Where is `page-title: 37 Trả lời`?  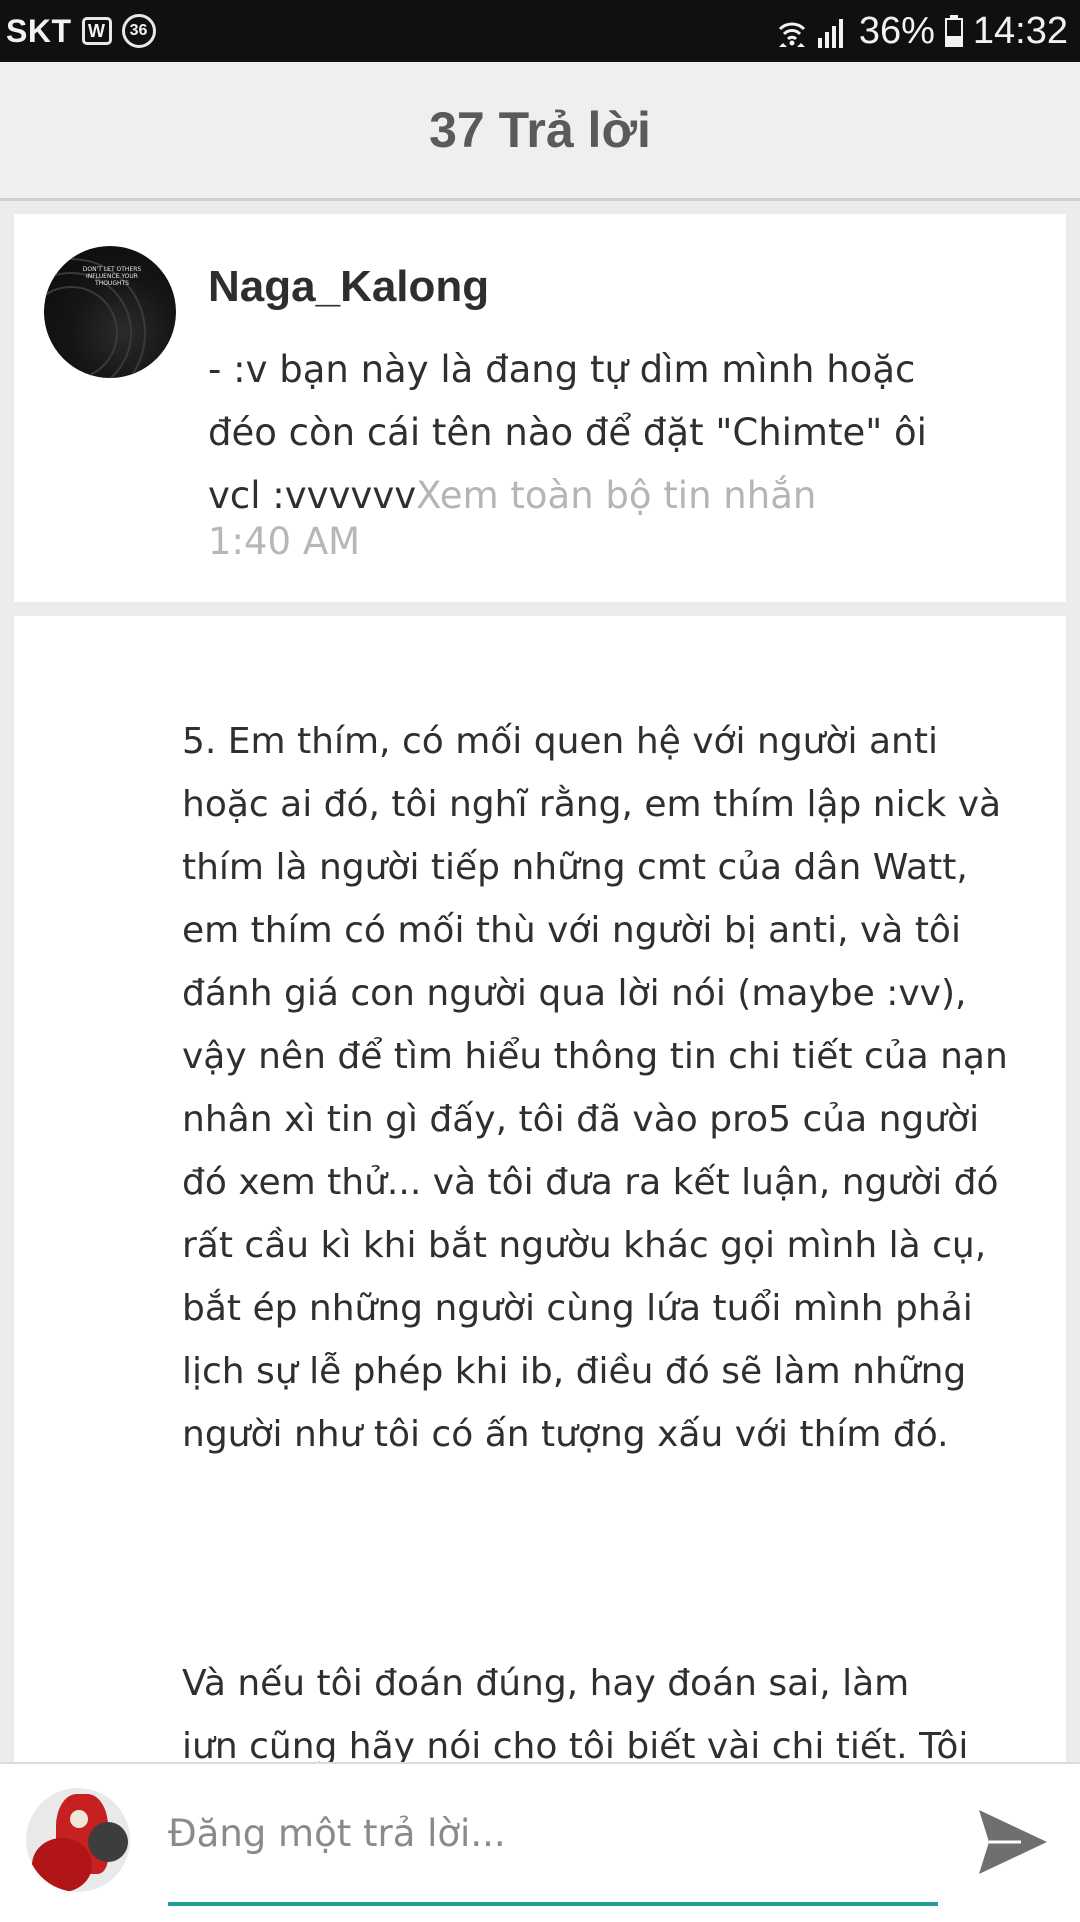 page-title: 37 Trả lời is located at coordinates (540, 130).